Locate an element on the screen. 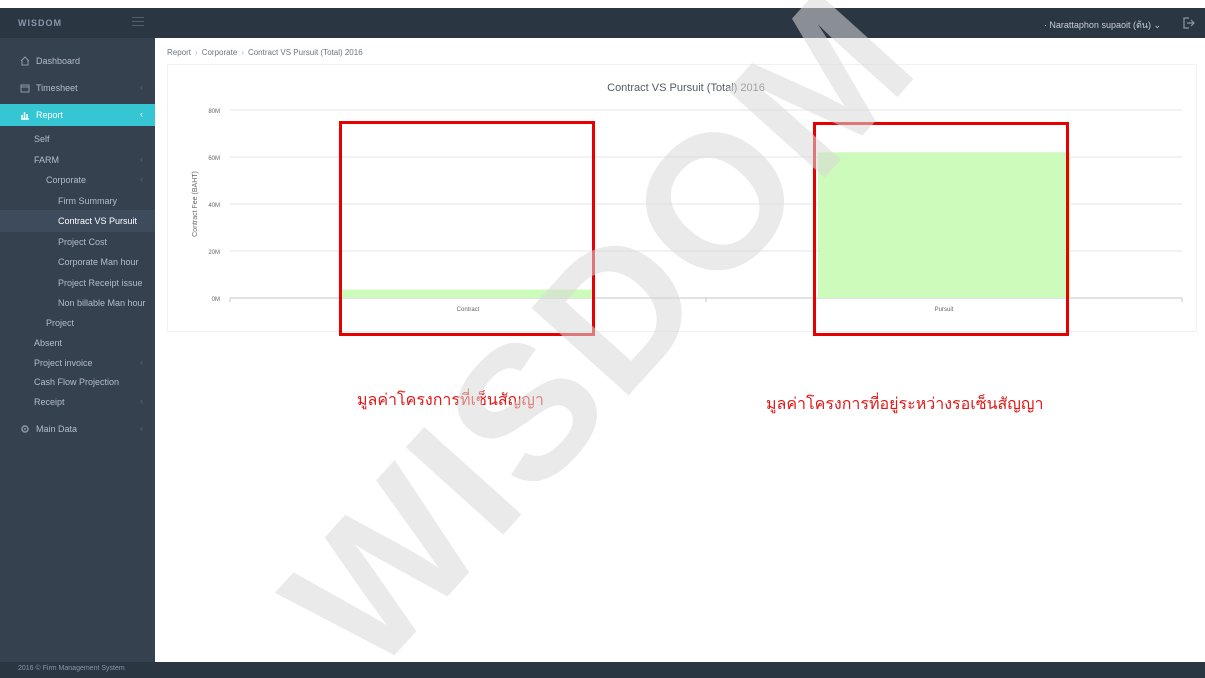 This screenshot has width=1205, height=678. y-tick-label: 60M is located at coordinates (214, 159).